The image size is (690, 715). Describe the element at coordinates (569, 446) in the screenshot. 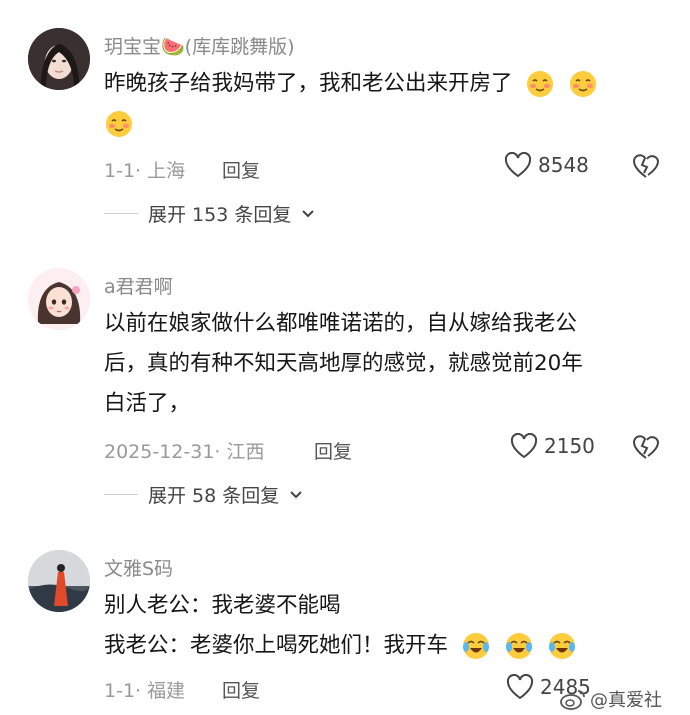

I see `like-count: 2150` at that location.